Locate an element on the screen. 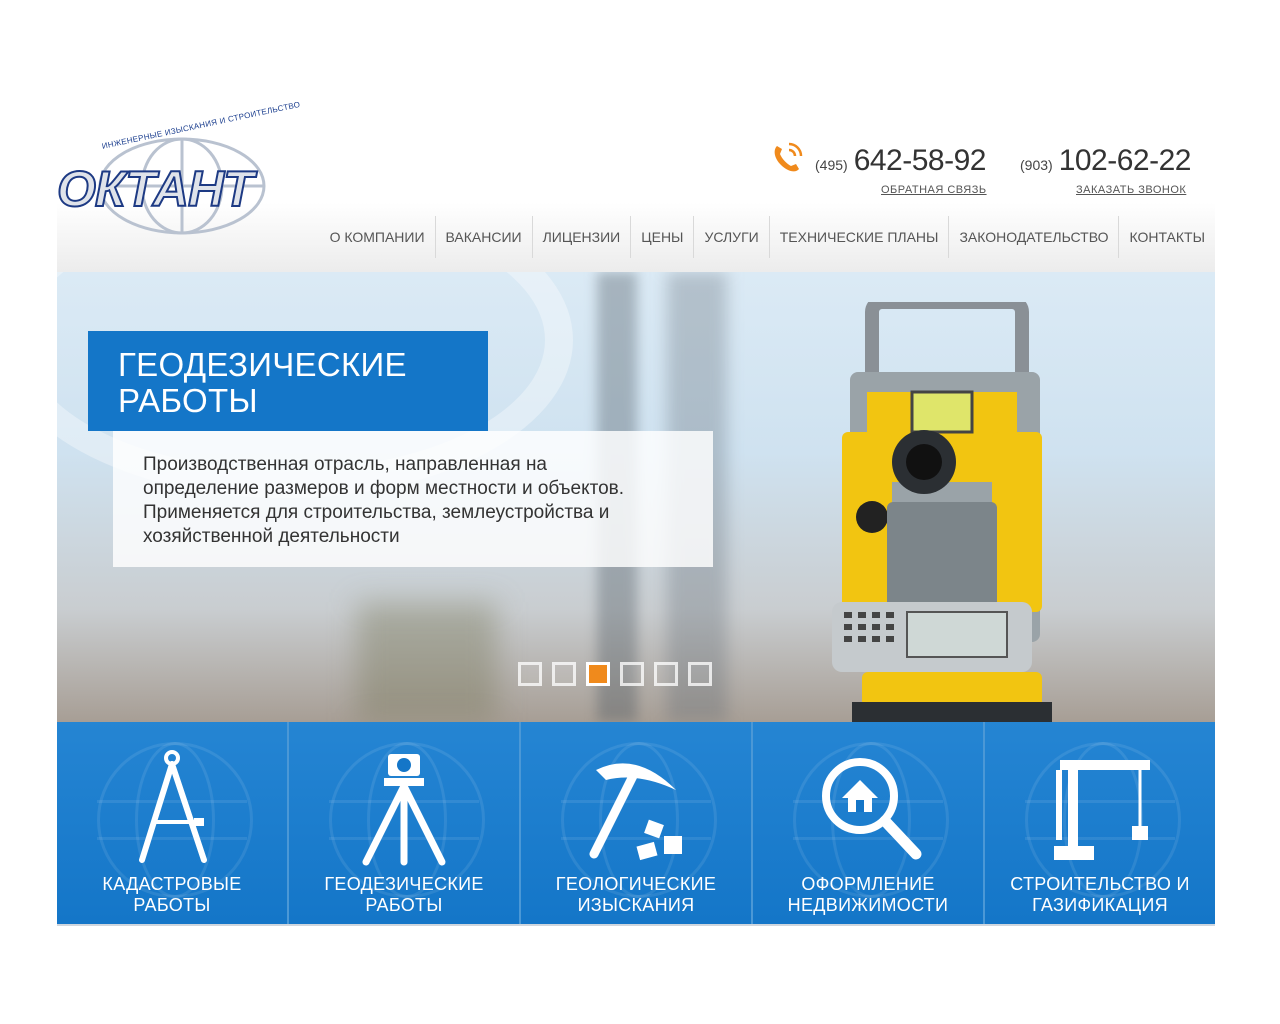  nav-item-licenses: ЛИЦЕНЗИИ is located at coordinates (581, 237).